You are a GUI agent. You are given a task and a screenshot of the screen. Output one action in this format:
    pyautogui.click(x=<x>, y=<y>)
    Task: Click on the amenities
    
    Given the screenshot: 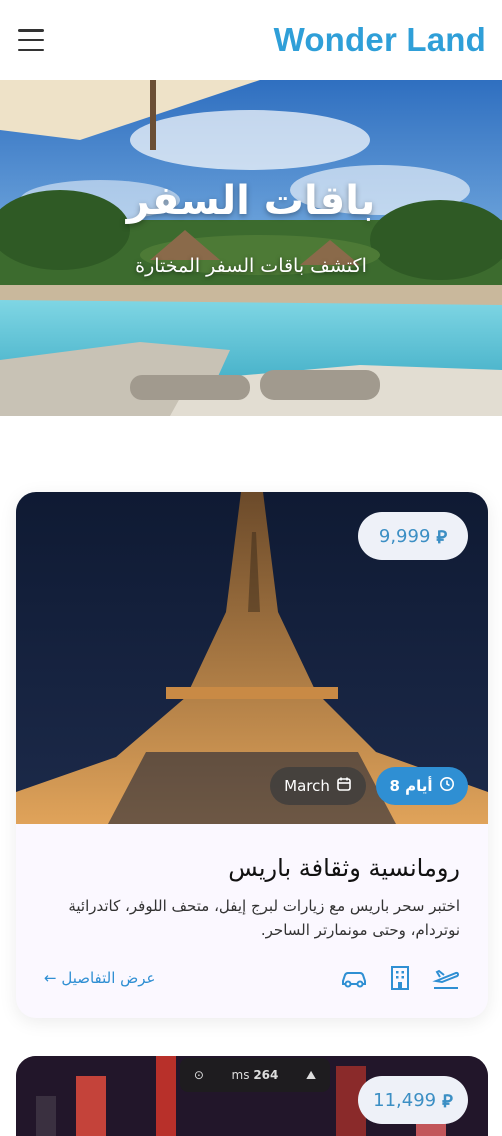 What is the action you would take?
    pyautogui.click(x=400, y=978)
    